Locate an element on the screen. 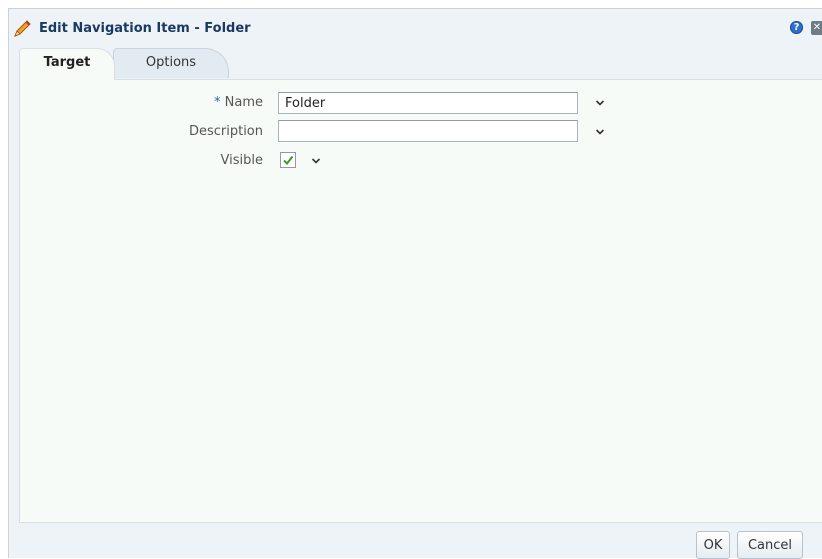 The width and height of the screenshot is (822, 559). visible-checkbox is located at coordinates (288, 160).